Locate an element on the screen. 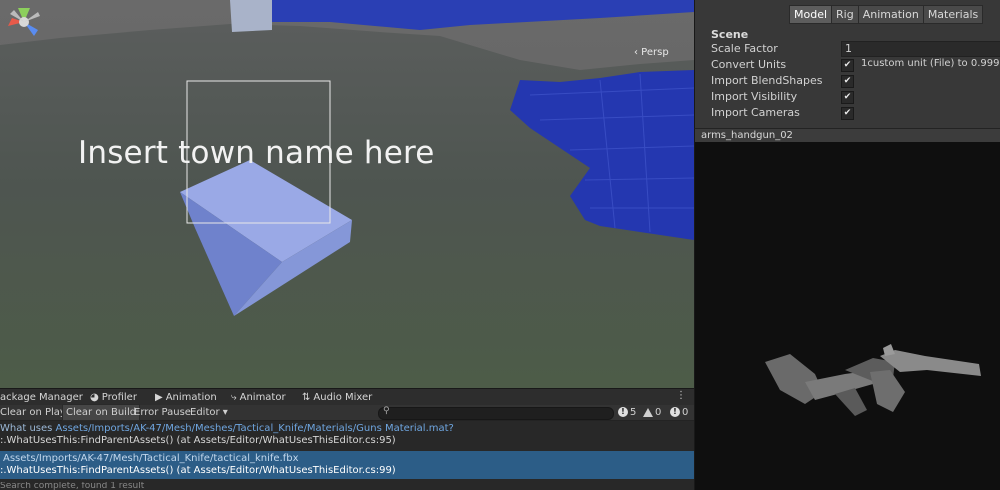  convert-units-label: Convert Units is located at coordinates (749, 64).